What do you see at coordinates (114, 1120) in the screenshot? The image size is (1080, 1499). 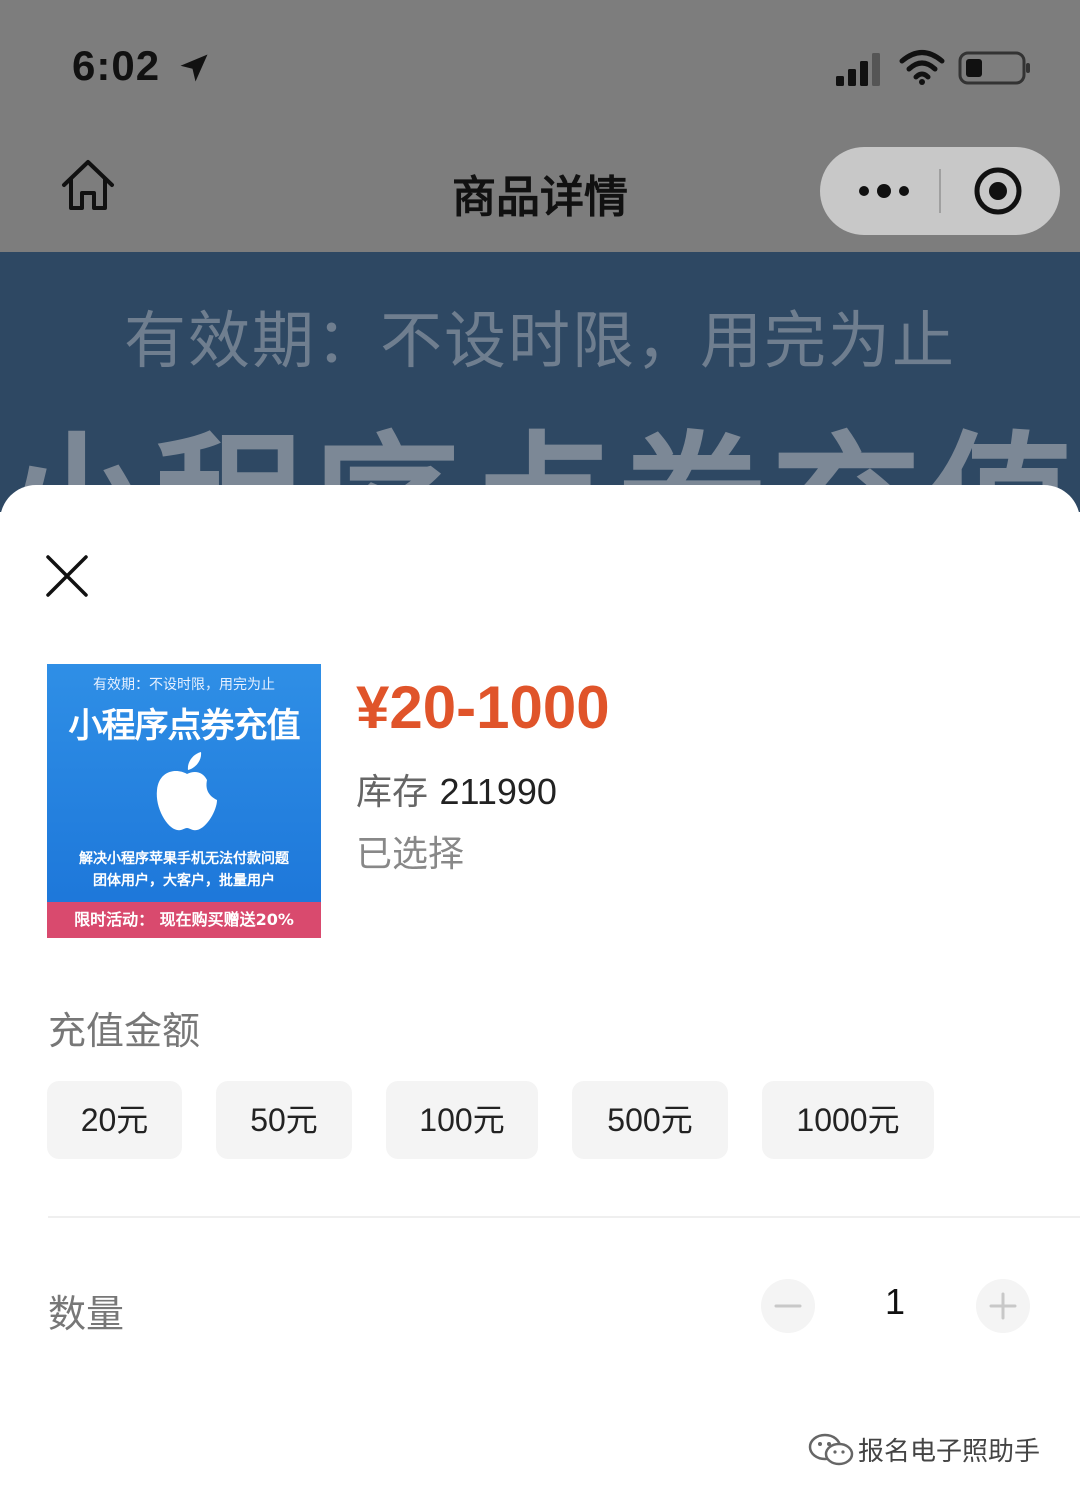 I see `amount-option-20: 20元` at bounding box center [114, 1120].